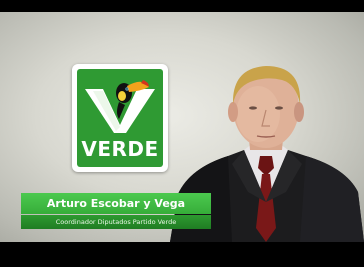 The width and height of the screenshot is (364, 267). I want to click on logo-panel: VERDE, so click(120, 118).